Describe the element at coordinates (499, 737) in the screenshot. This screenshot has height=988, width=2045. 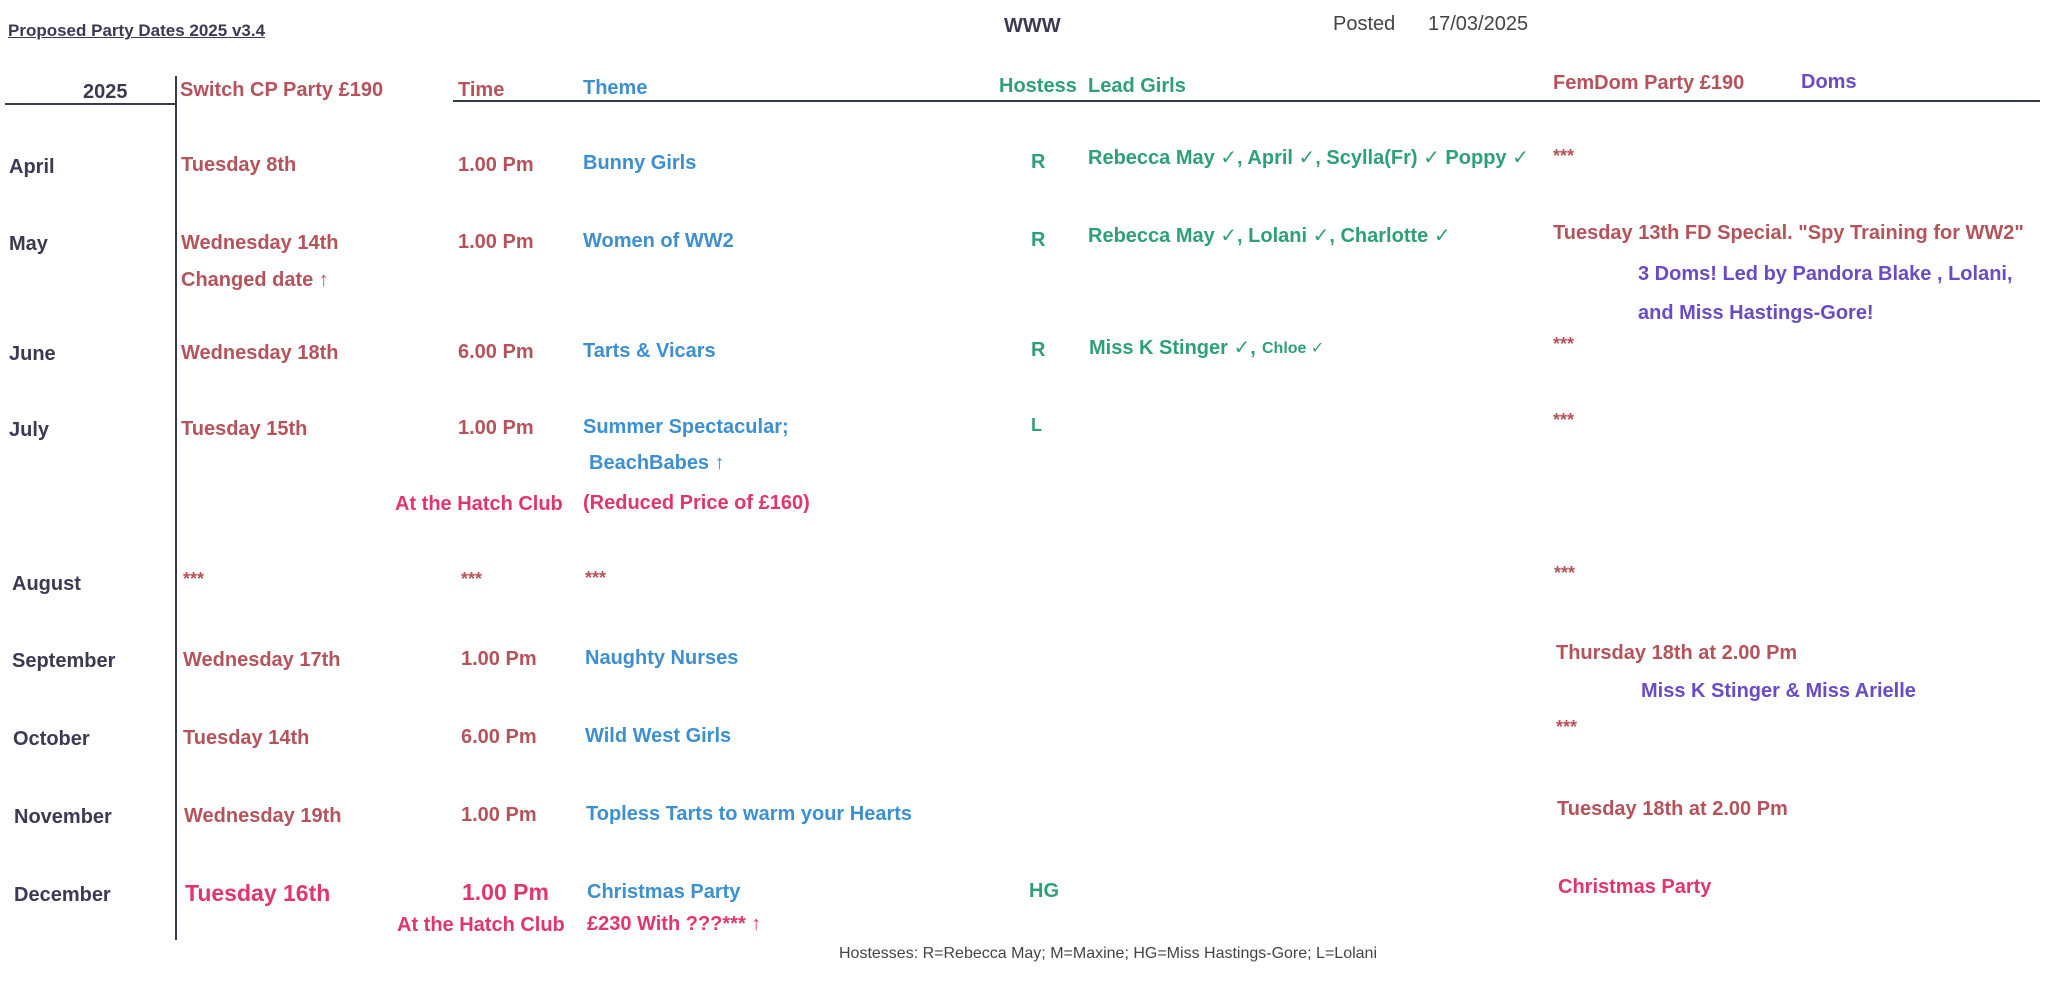
I see `time-october: 6.00 Pm` at that location.